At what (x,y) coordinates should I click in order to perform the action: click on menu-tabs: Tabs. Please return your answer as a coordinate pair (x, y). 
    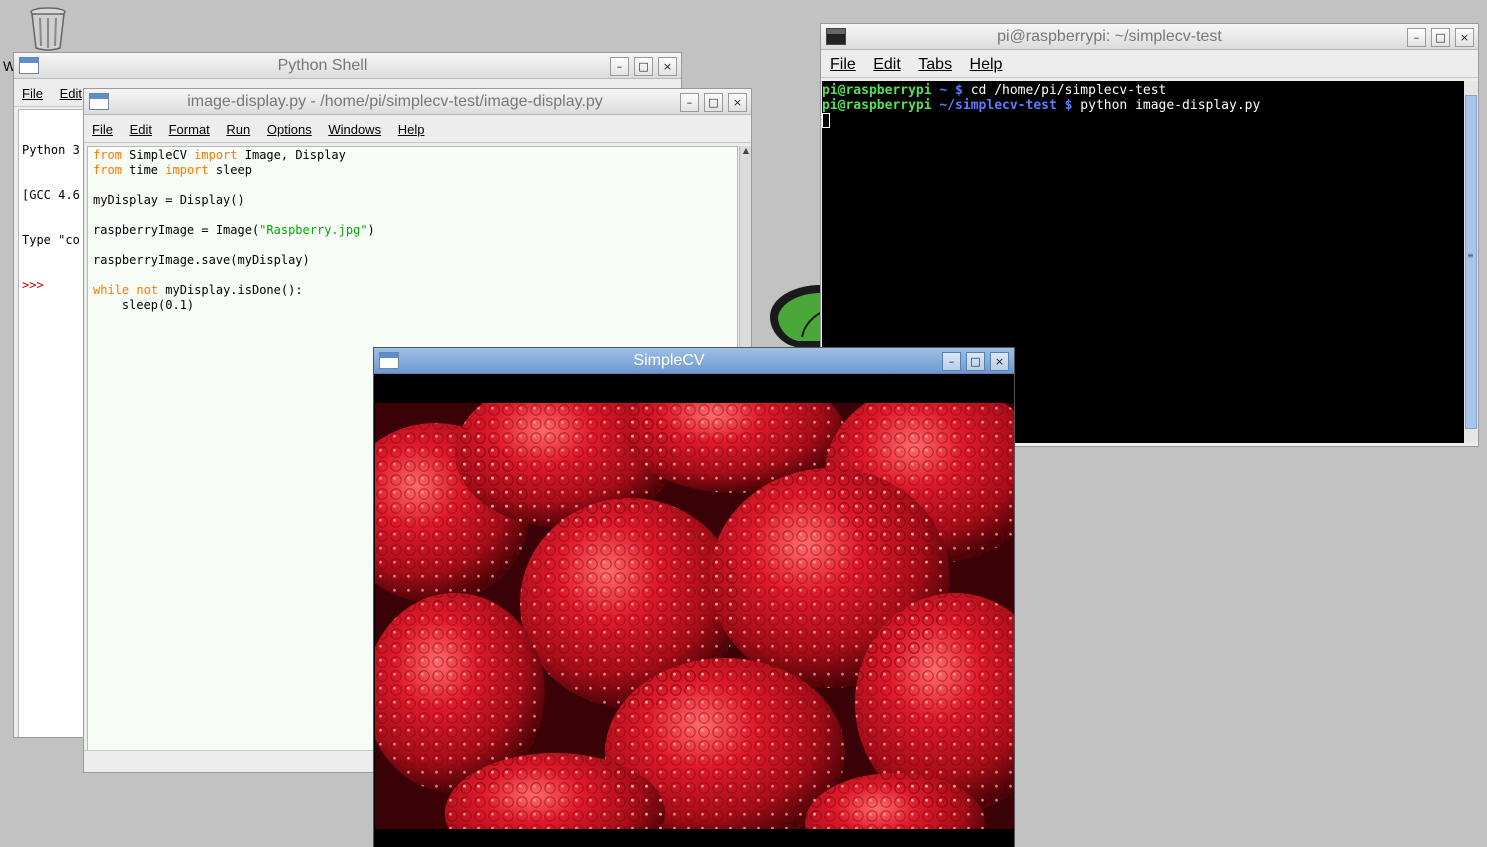
    Looking at the image, I should click on (932, 63).